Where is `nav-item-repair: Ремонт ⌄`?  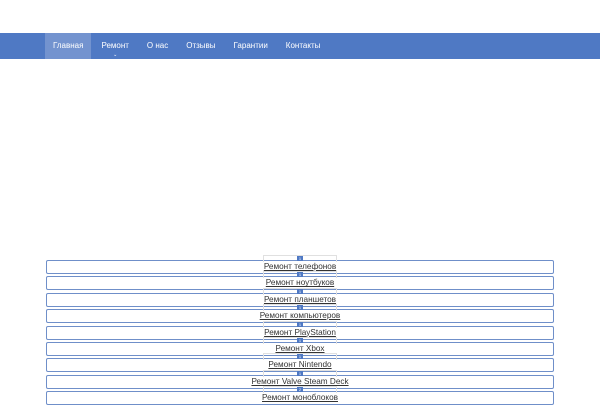 nav-item-repair: Ремонт ⌄ is located at coordinates (114, 46).